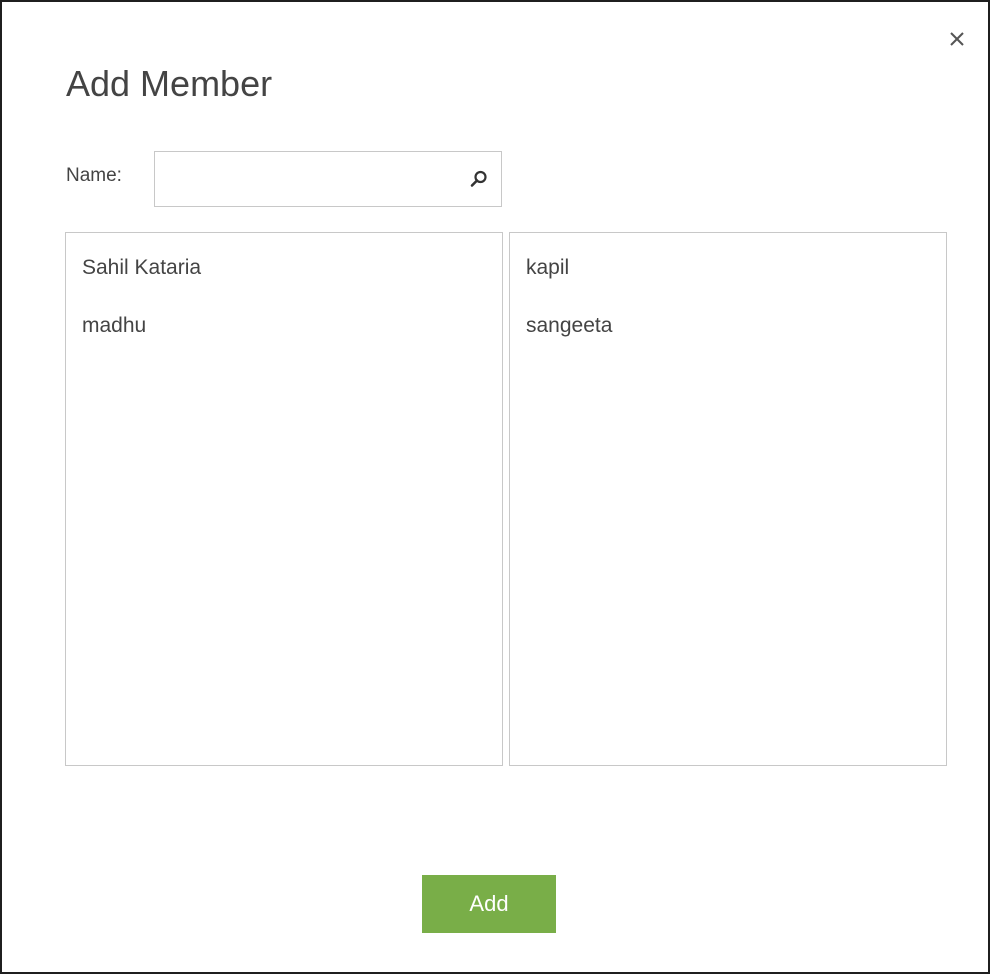 The height and width of the screenshot is (974, 990). I want to click on name-search-box, so click(328, 179).